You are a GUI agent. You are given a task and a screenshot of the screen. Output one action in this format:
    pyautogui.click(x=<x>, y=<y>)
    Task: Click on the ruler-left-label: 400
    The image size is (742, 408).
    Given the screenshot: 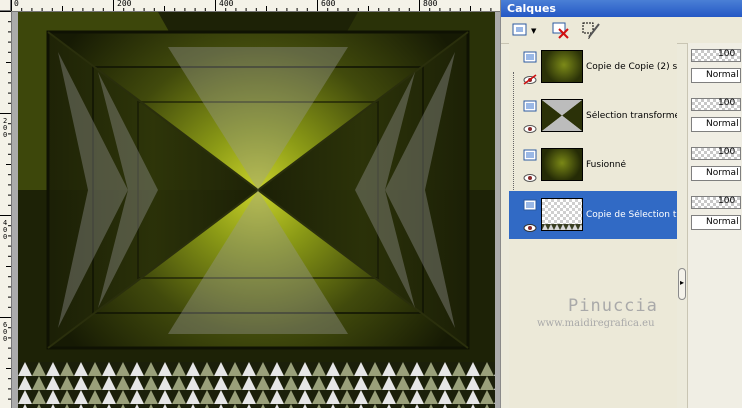 What is the action you would take?
    pyautogui.click(x=5, y=230)
    